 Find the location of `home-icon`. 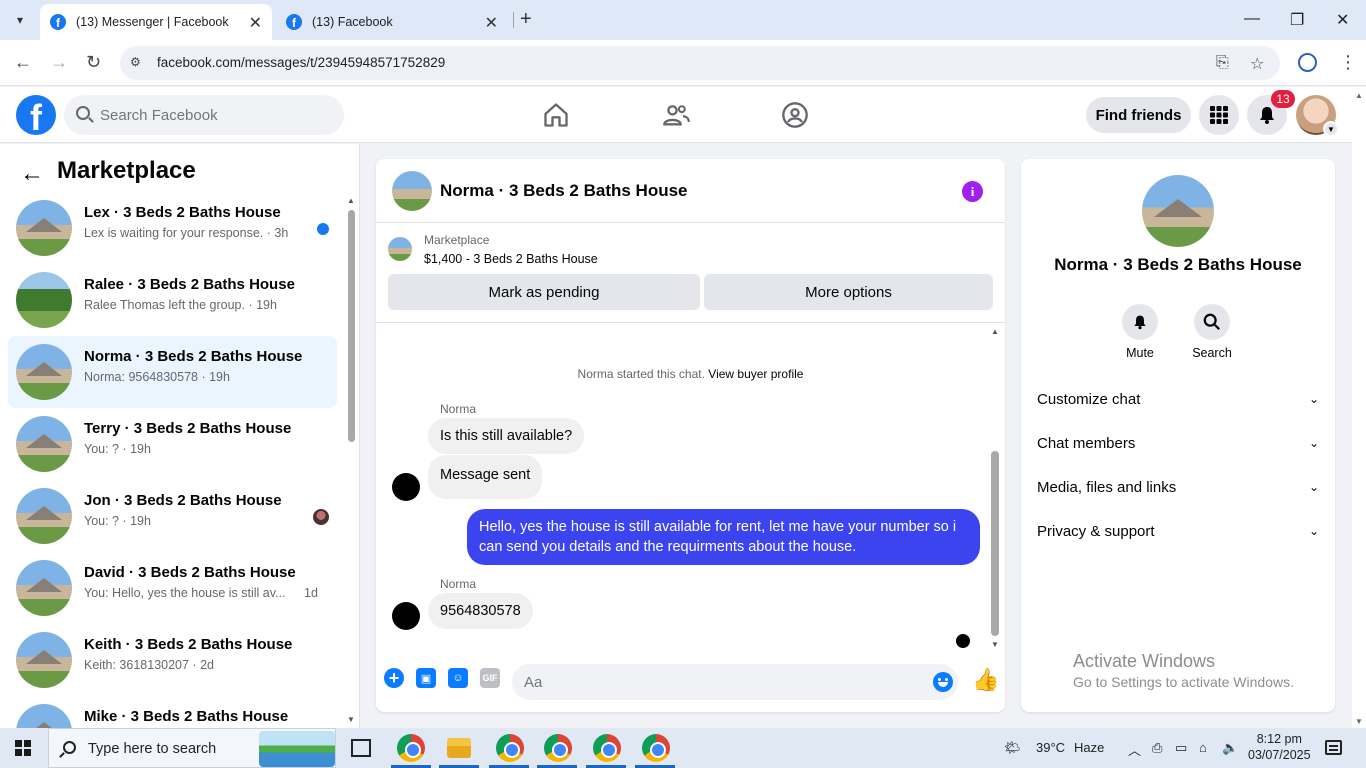

home-icon is located at coordinates (556, 115).